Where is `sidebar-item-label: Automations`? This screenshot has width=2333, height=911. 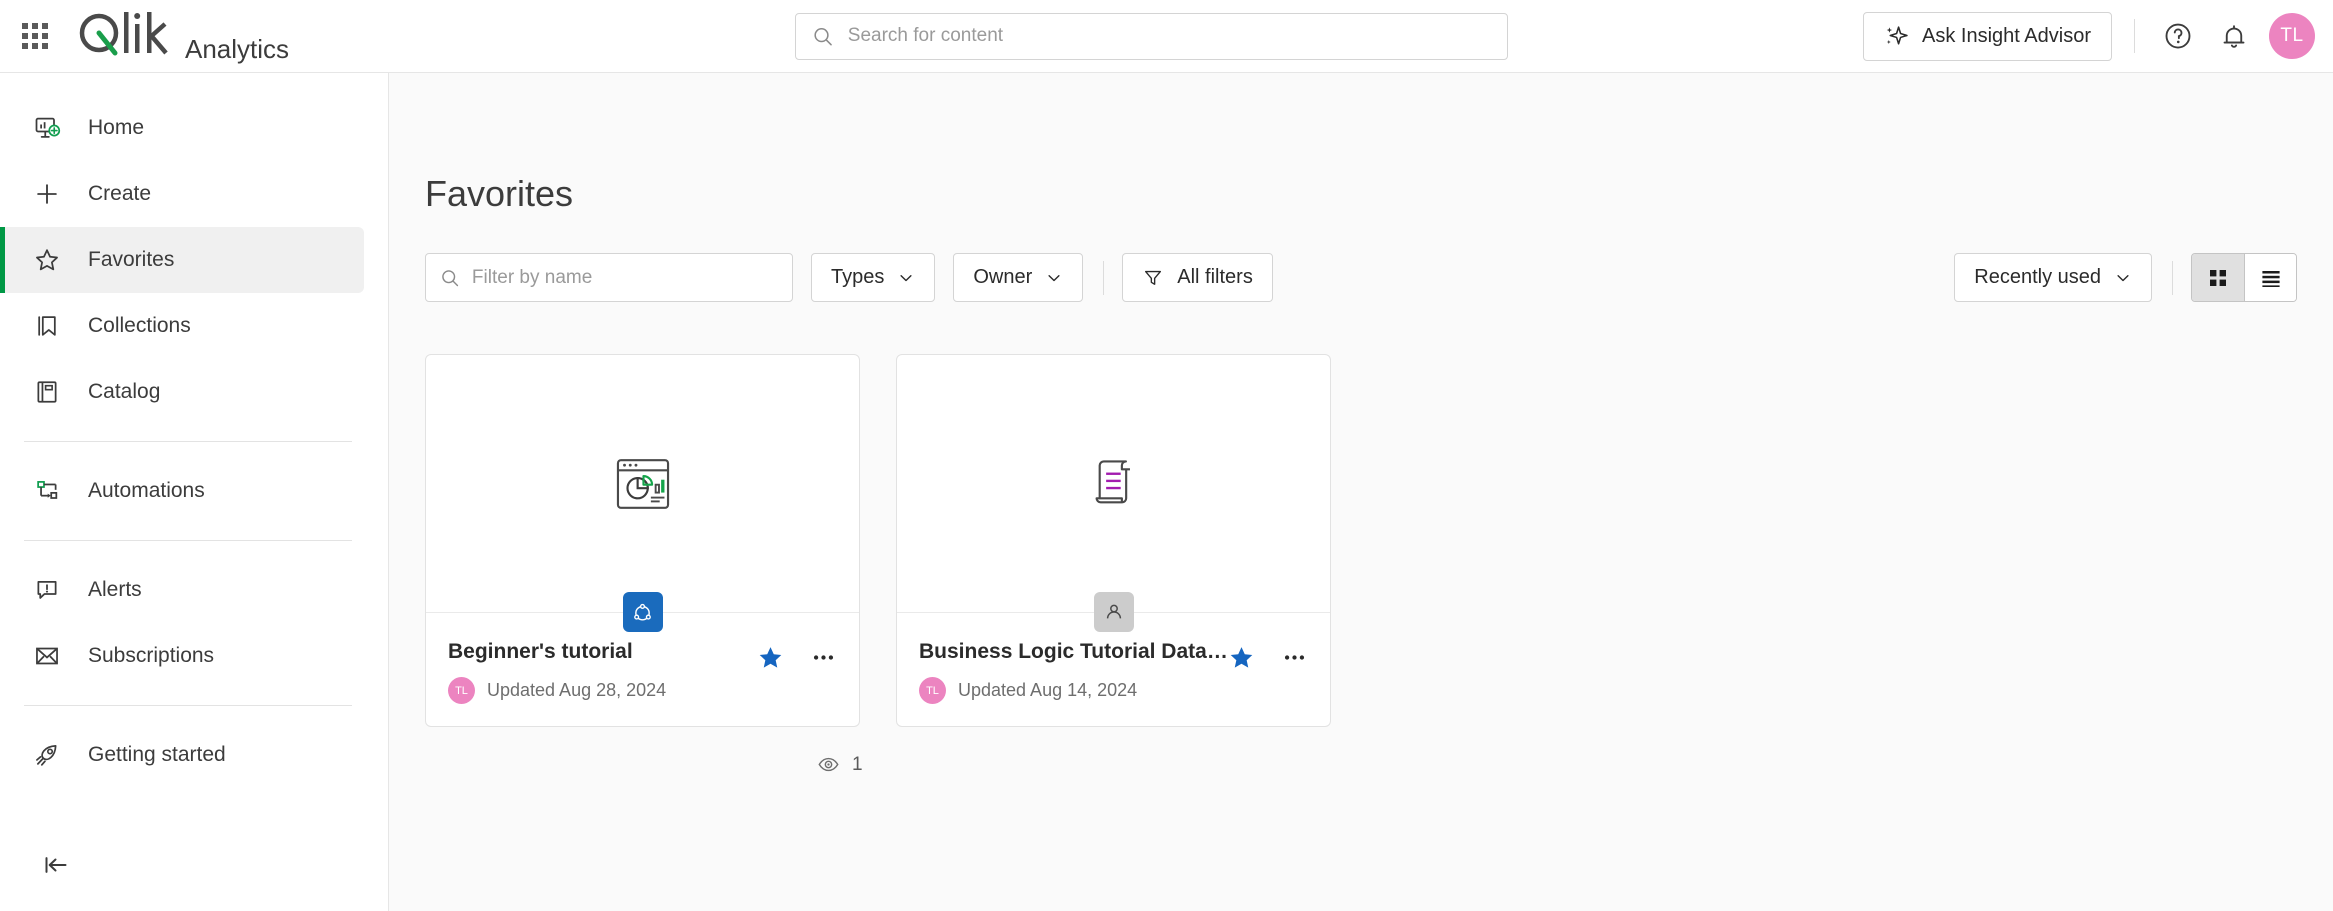 sidebar-item-label: Automations is located at coordinates (146, 490).